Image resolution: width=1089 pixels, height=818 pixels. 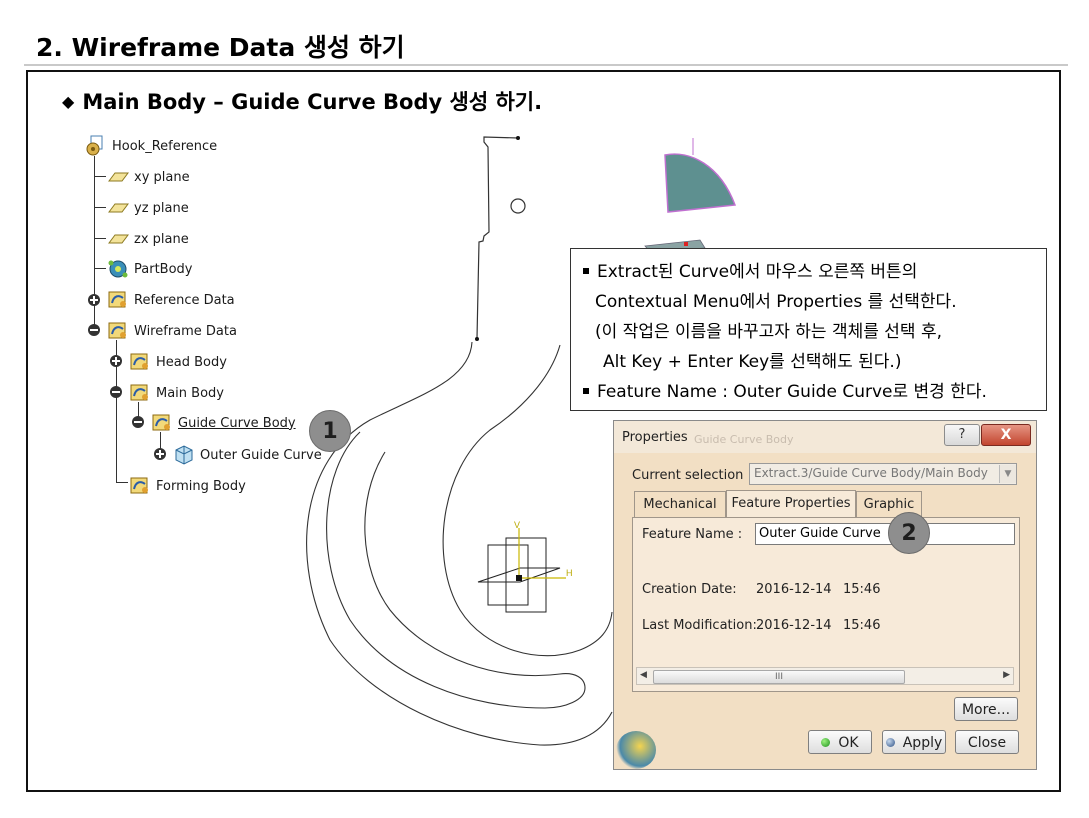 What do you see at coordinates (138, 422) in the screenshot?
I see `collapse-guide-curve-body-icon` at bounding box center [138, 422].